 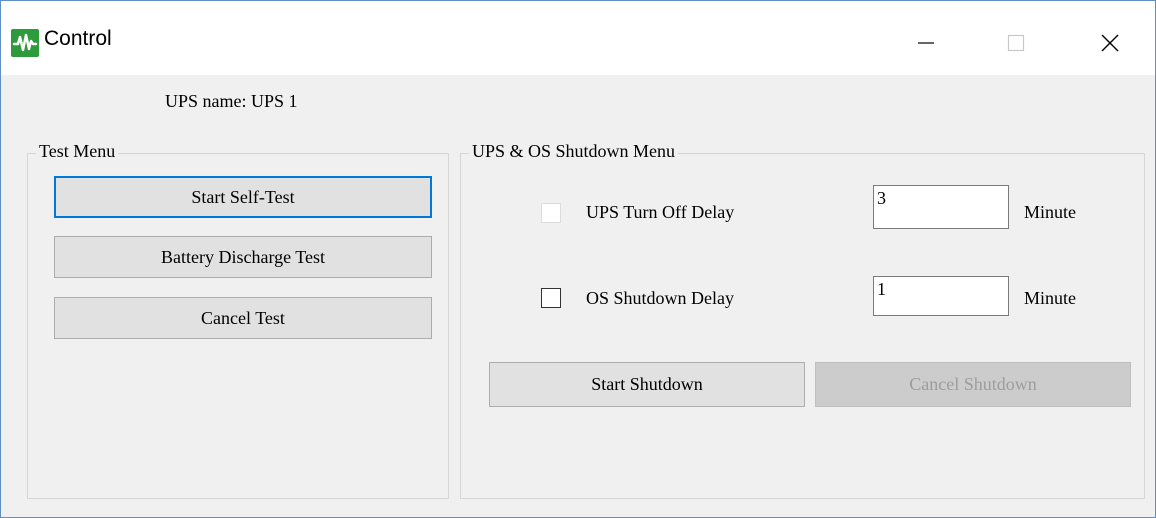 What do you see at coordinates (660, 212) in the screenshot?
I see `ups-turn-off-delay-label: UPS Turn Off Delay` at bounding box center [660, 212].